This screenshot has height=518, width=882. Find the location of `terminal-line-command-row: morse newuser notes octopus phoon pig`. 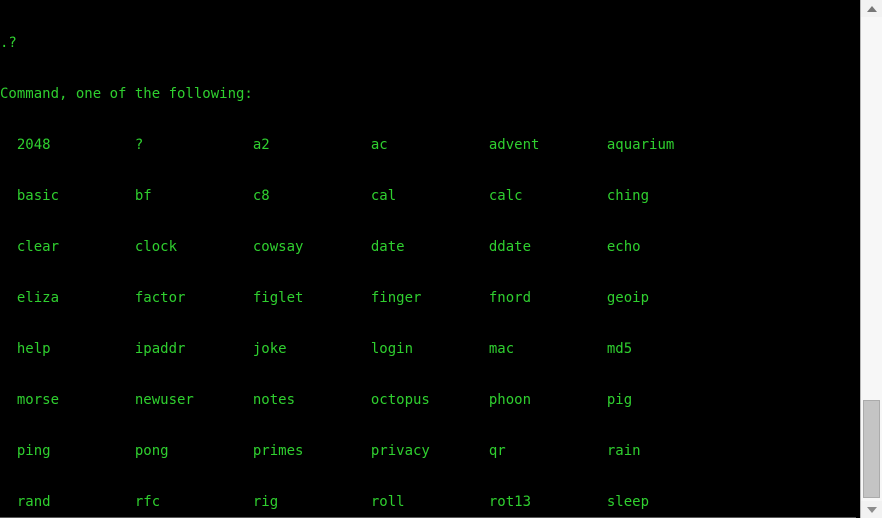

terminal-line-command-row: morse newuser notes octopus phoon pig is located at coordinates (316, 400).